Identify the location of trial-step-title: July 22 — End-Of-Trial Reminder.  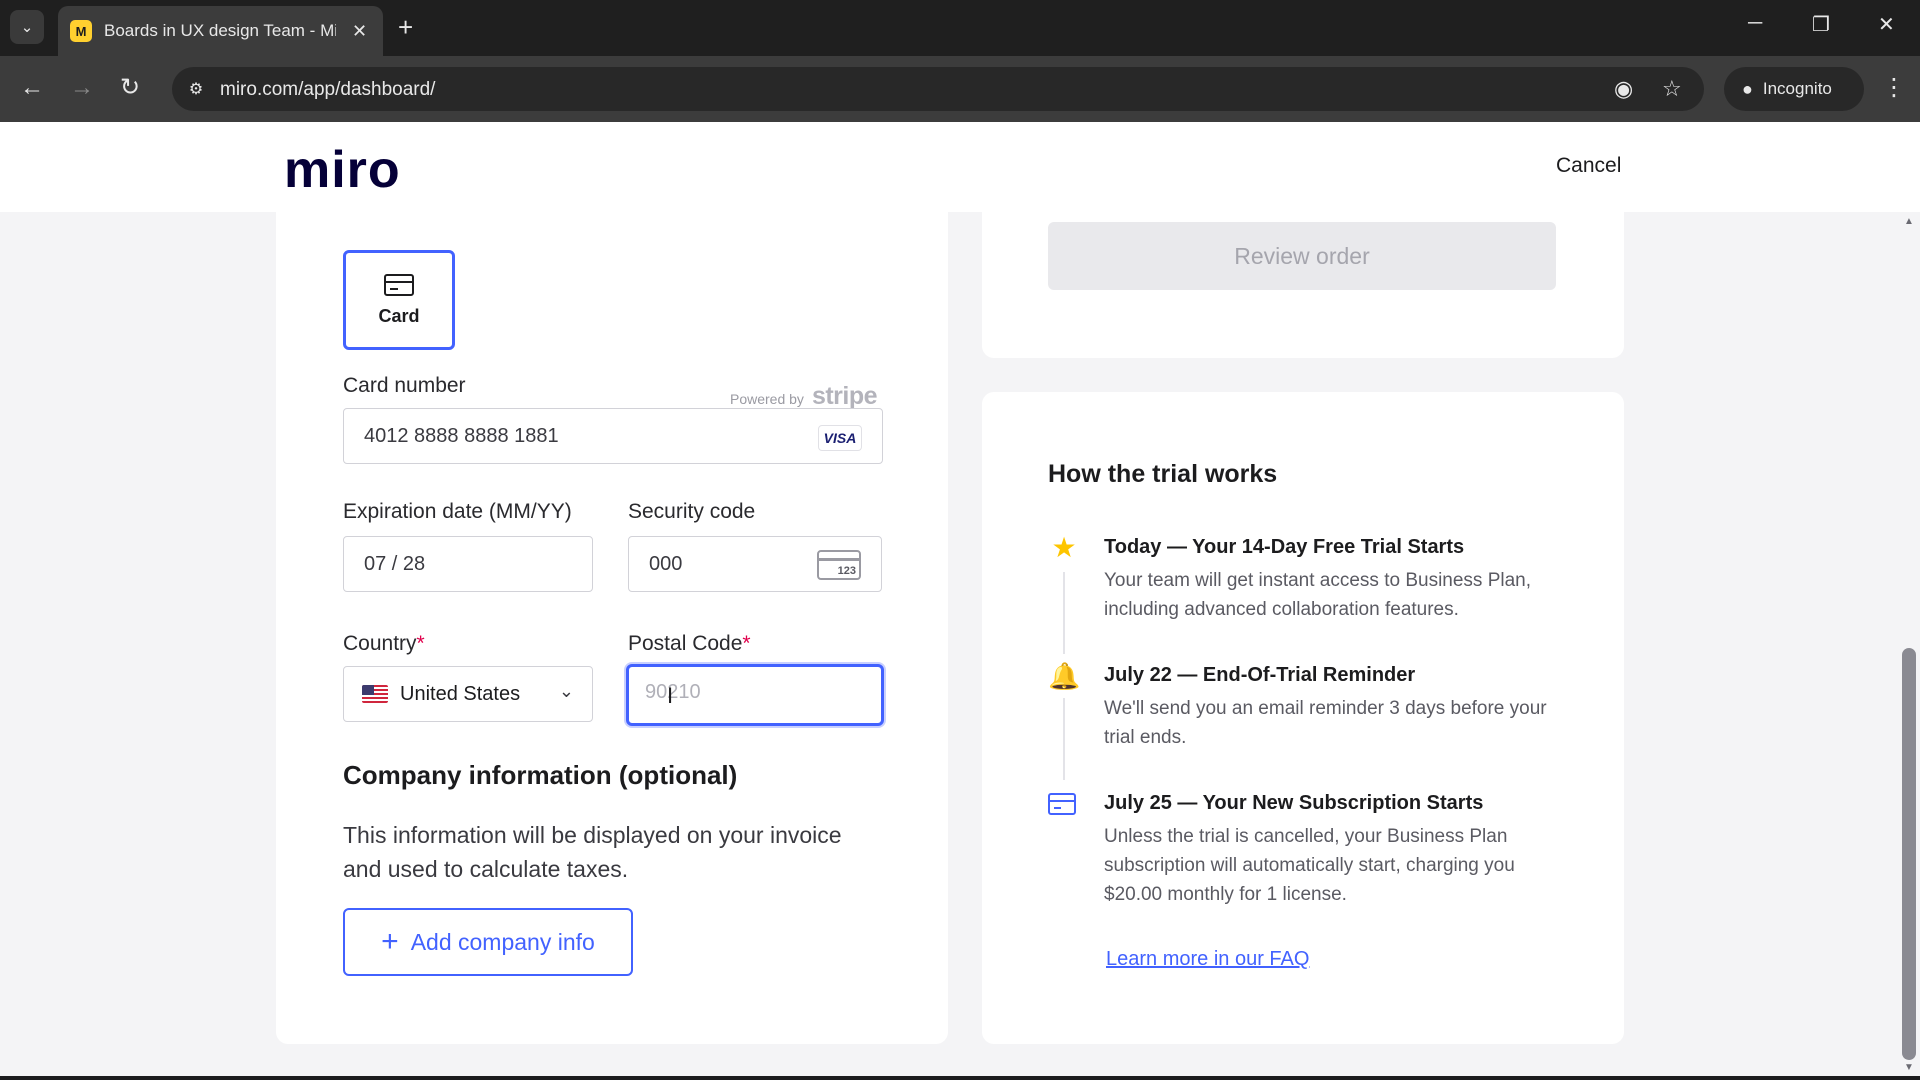
(1260, 675).